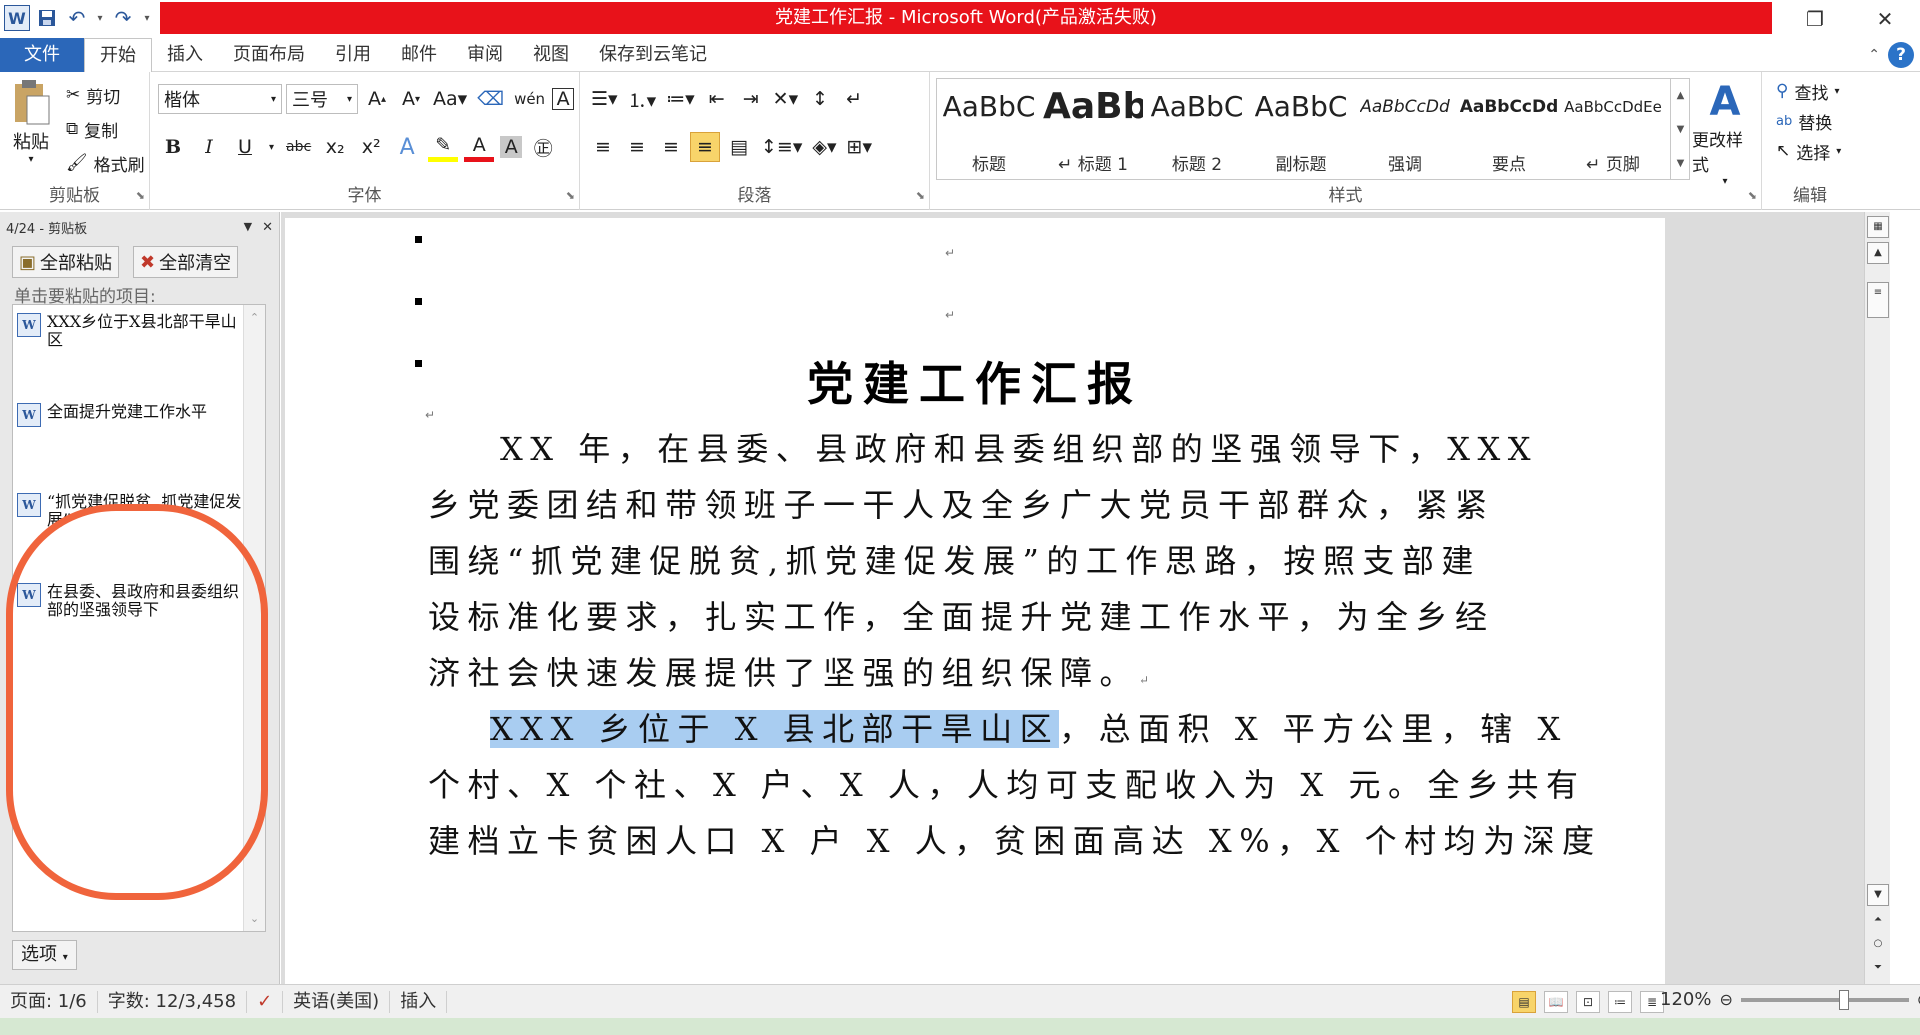  I want to click on web-layout-icon: ⊡, so click(1588, 1002).